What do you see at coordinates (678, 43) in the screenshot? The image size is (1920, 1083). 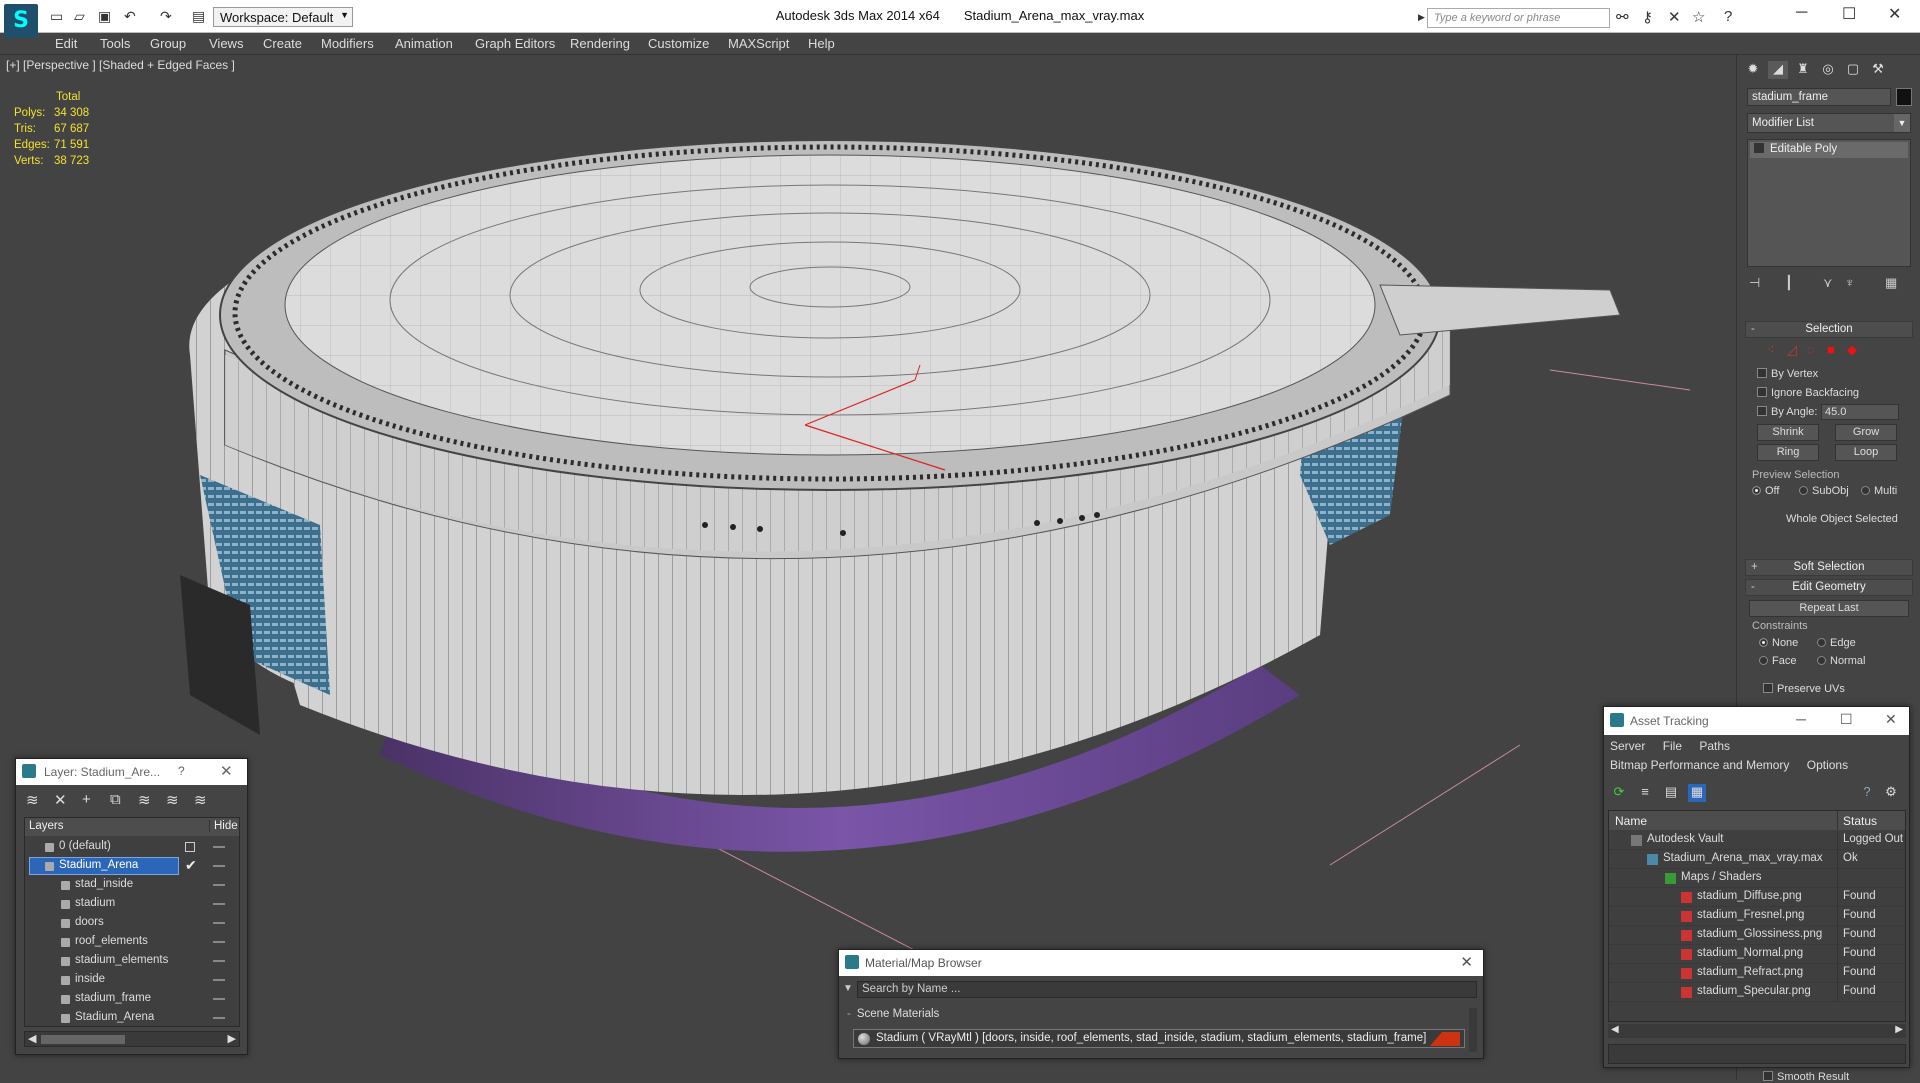 I see `menu-customize: Customize` at bounding box center [678, 43].